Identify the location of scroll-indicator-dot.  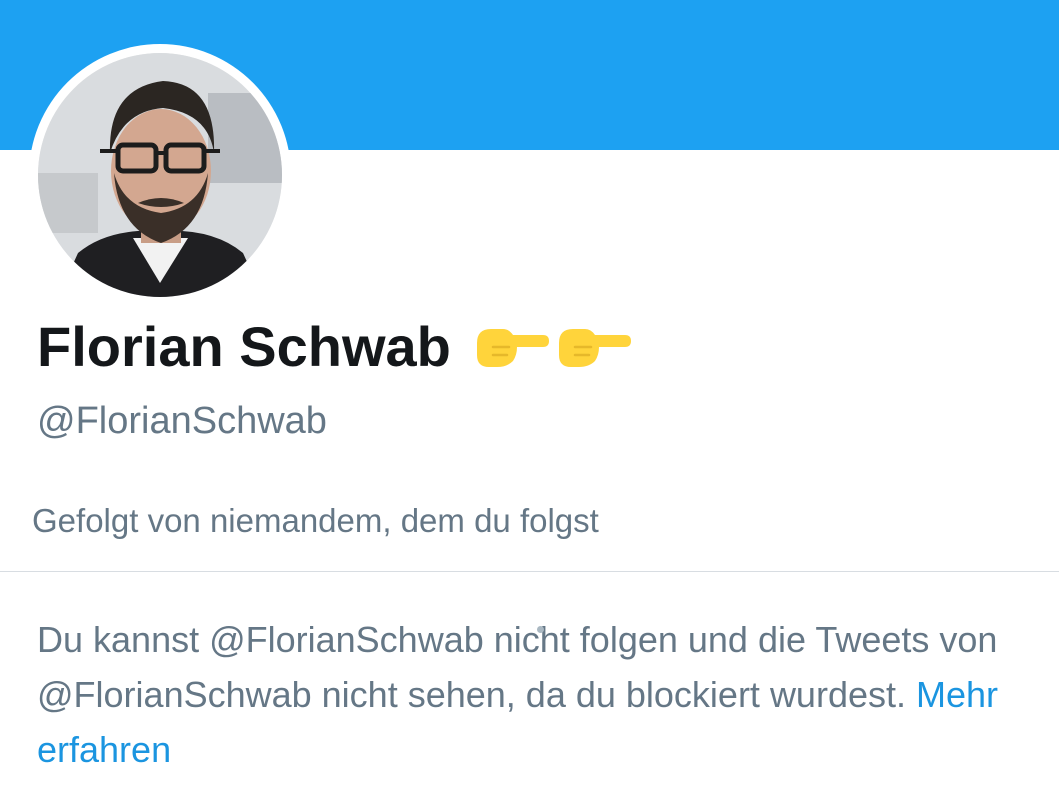
(540, 629).